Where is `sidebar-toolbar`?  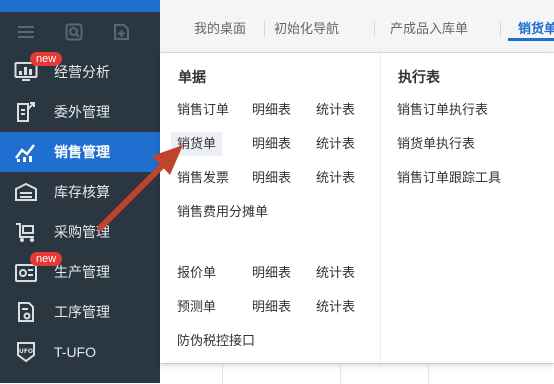
sidebar-toolbar is located at coordinates (80, 32).